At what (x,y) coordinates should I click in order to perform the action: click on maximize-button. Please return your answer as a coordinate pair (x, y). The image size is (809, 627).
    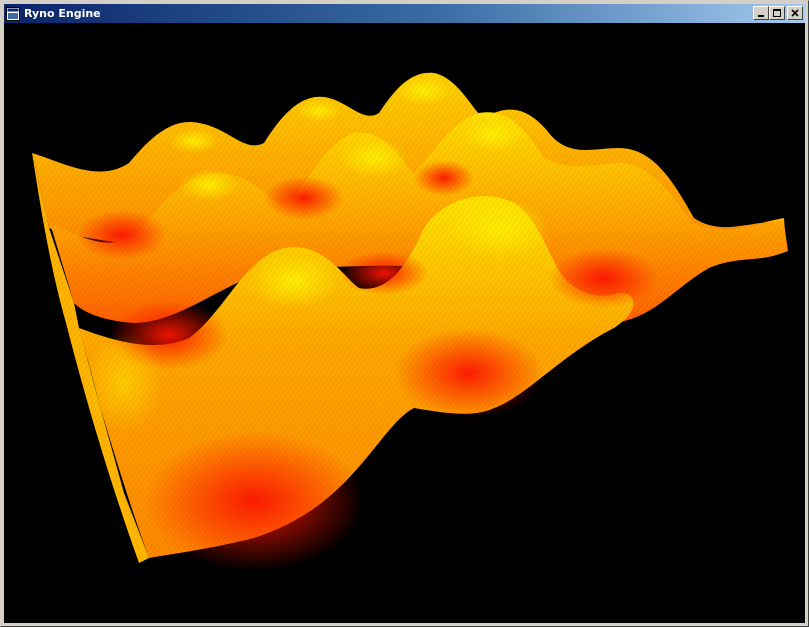
    Looking at the image, I should click on (777, 13).